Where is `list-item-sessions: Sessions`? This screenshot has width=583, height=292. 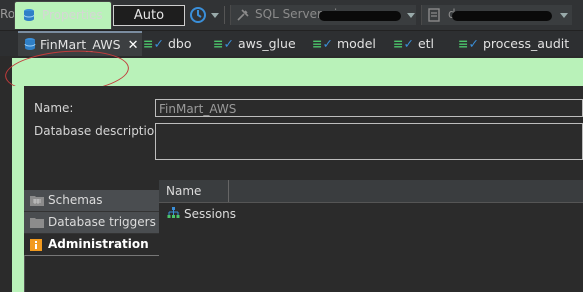
list-item-sessions: Sessions is located at coordinates (201, 214).